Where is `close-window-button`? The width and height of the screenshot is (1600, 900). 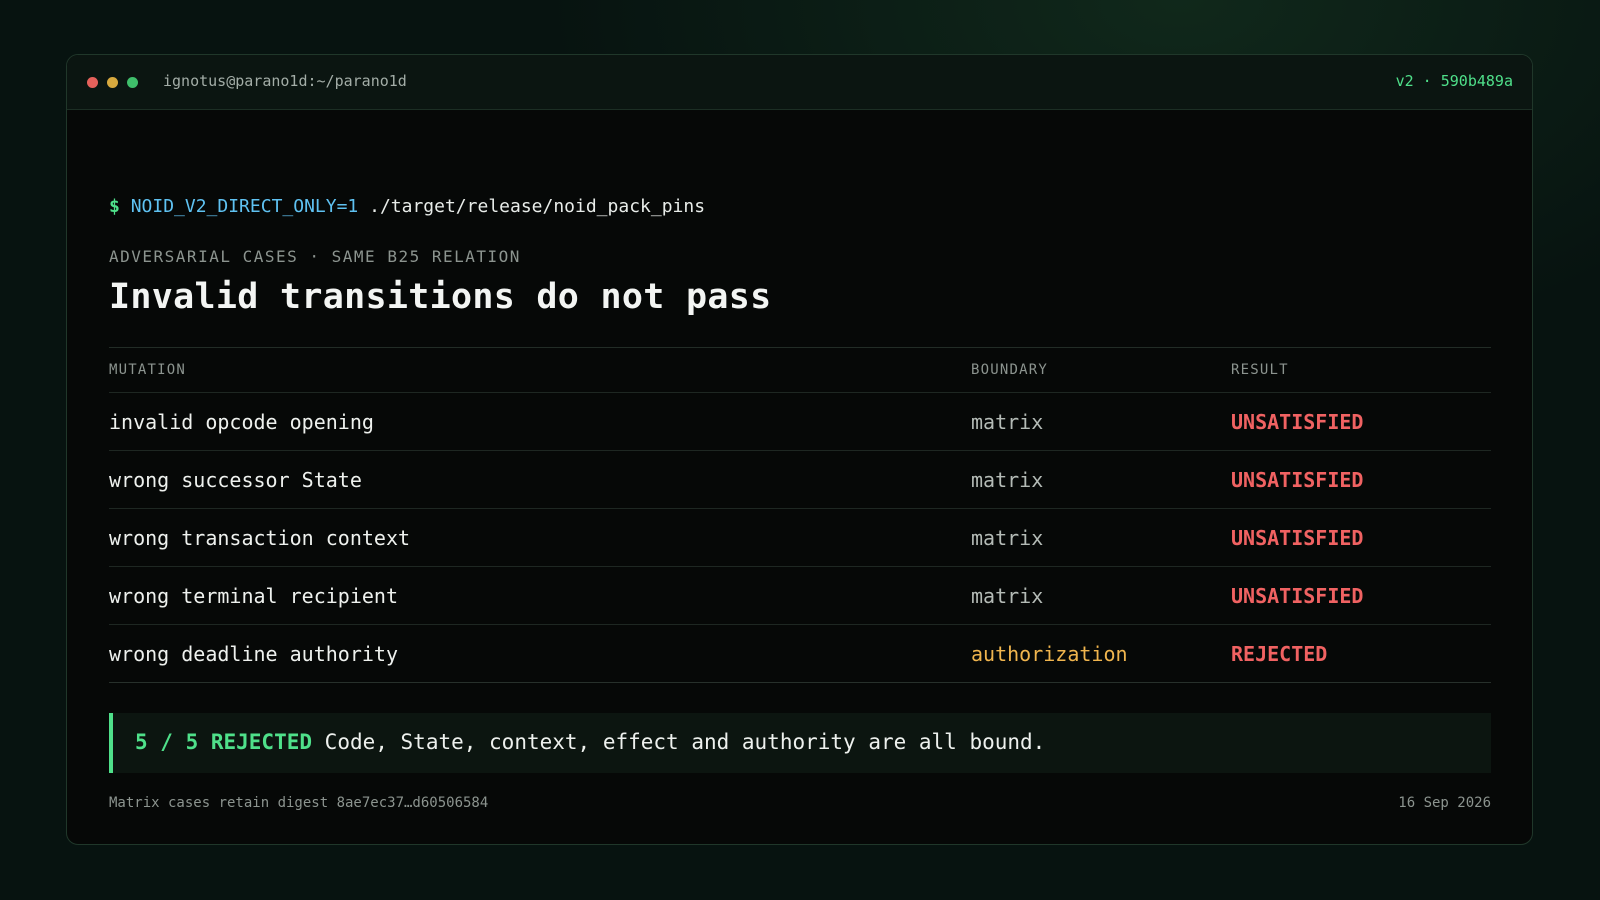
close-window-button is located at coordinates (92, 82).